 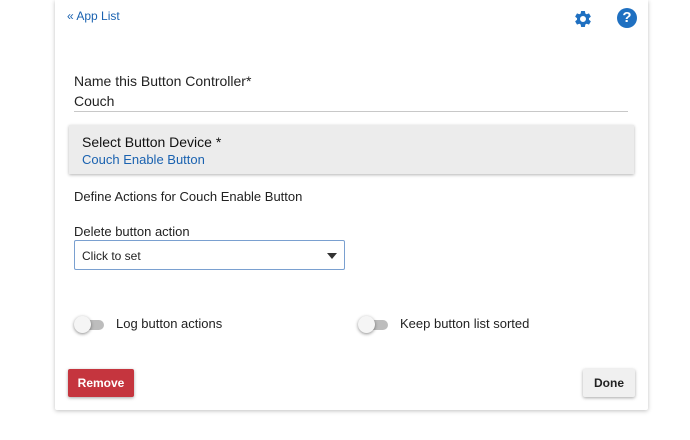 What do you see at coordinates (351, 102) in the screenshot?
I see `name-input: Couch` at bounding box center [351, 102].